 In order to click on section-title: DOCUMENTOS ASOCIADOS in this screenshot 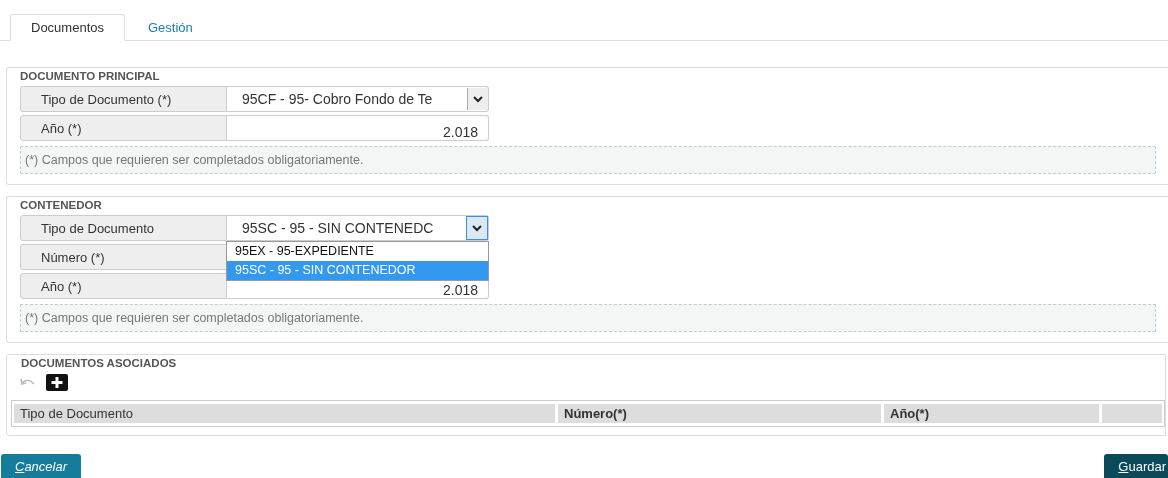, I will do `click(99, 363)`.